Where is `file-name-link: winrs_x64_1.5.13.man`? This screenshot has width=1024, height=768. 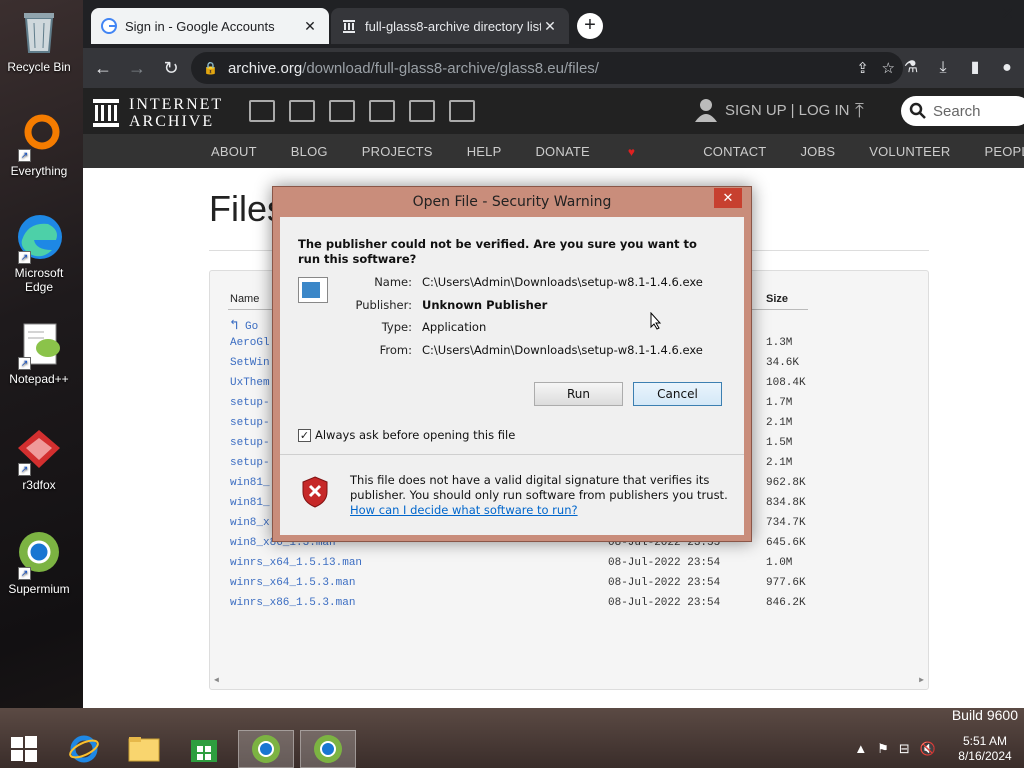
file-name-link: winrs_x64_1.5.13.man is located at coordinates (296, 563).